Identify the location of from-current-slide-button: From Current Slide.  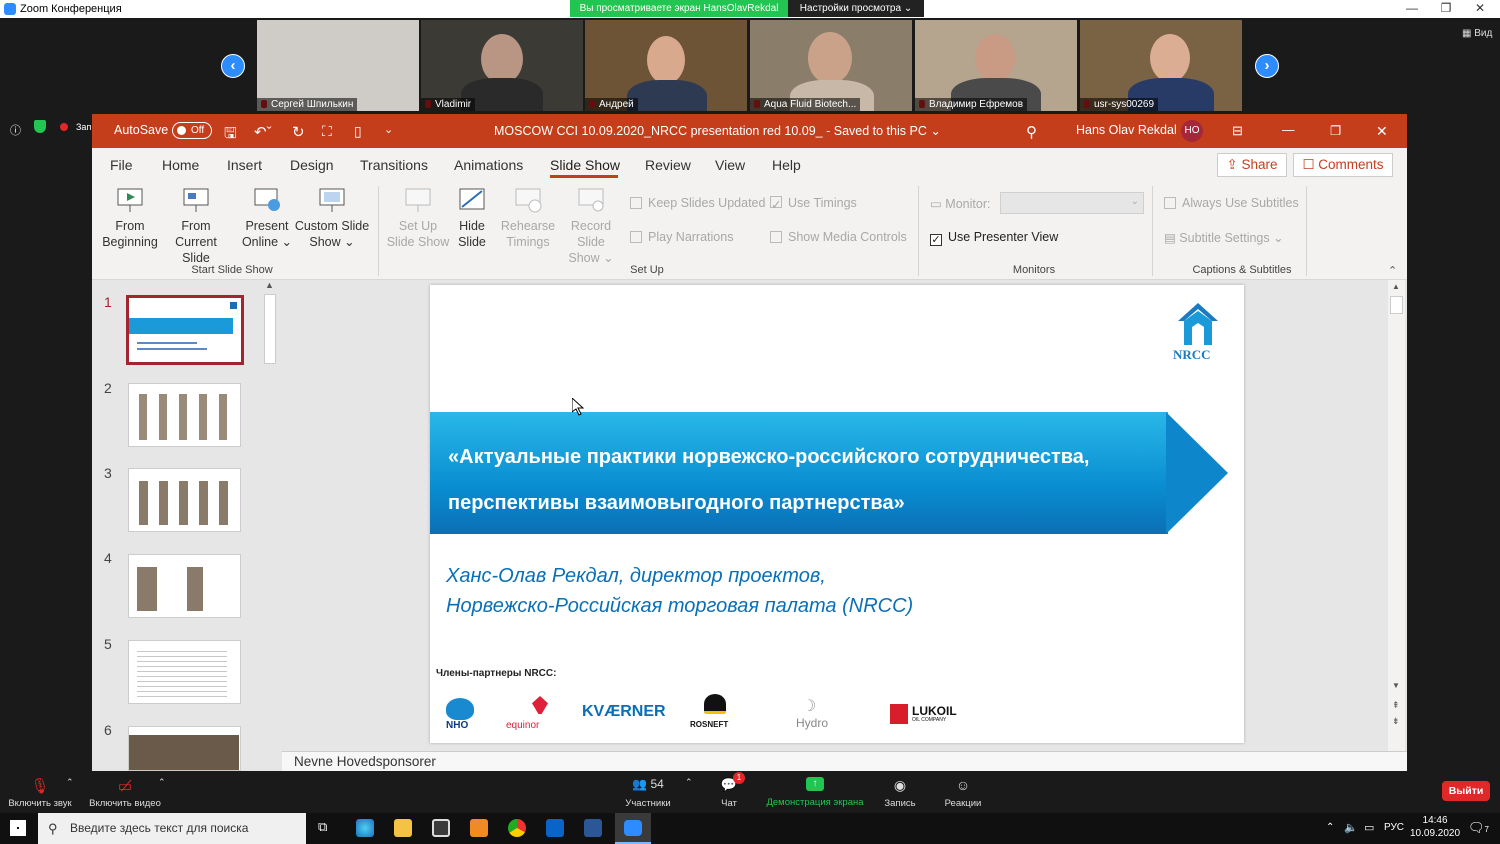
(196, 226).